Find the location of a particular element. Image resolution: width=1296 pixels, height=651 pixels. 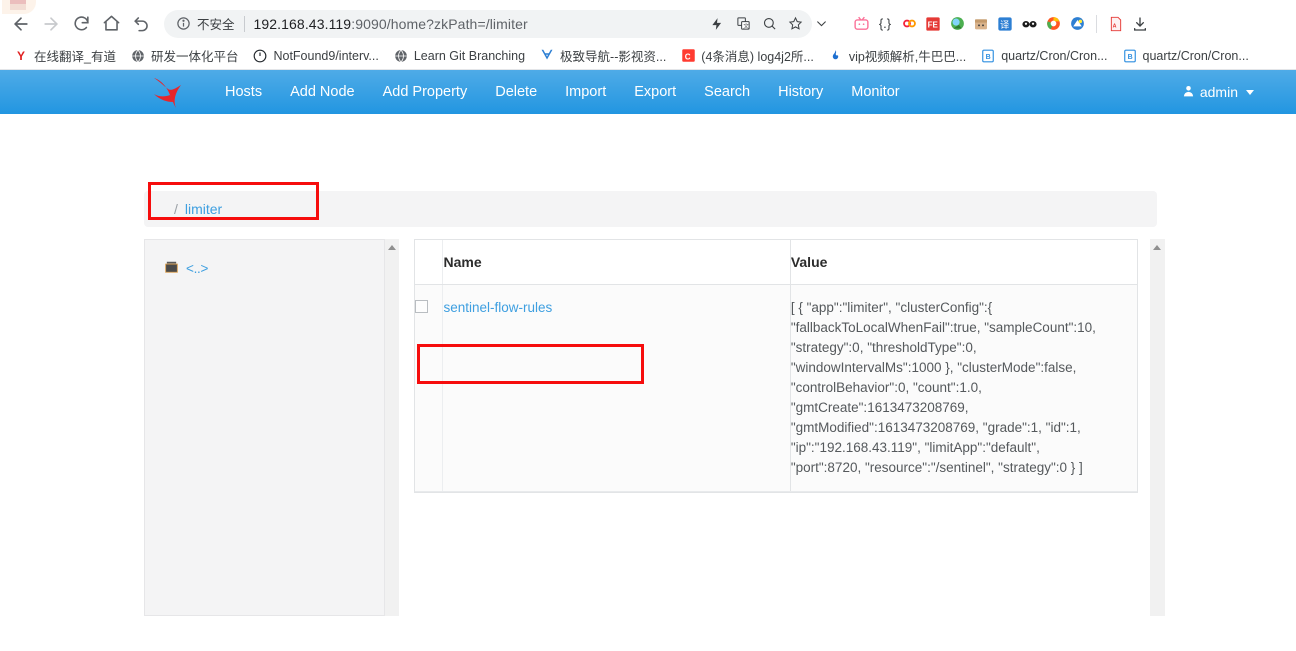

svg-text: 译 is located at coordinates (1005, 25).